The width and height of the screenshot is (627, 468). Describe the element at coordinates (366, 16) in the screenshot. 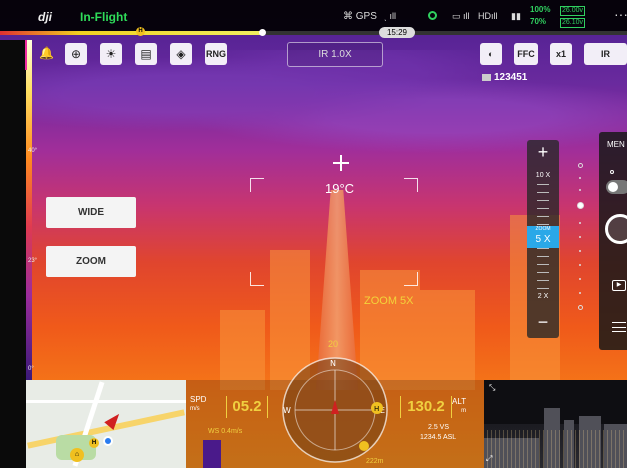

I see `gps-label: GPS` at that location.